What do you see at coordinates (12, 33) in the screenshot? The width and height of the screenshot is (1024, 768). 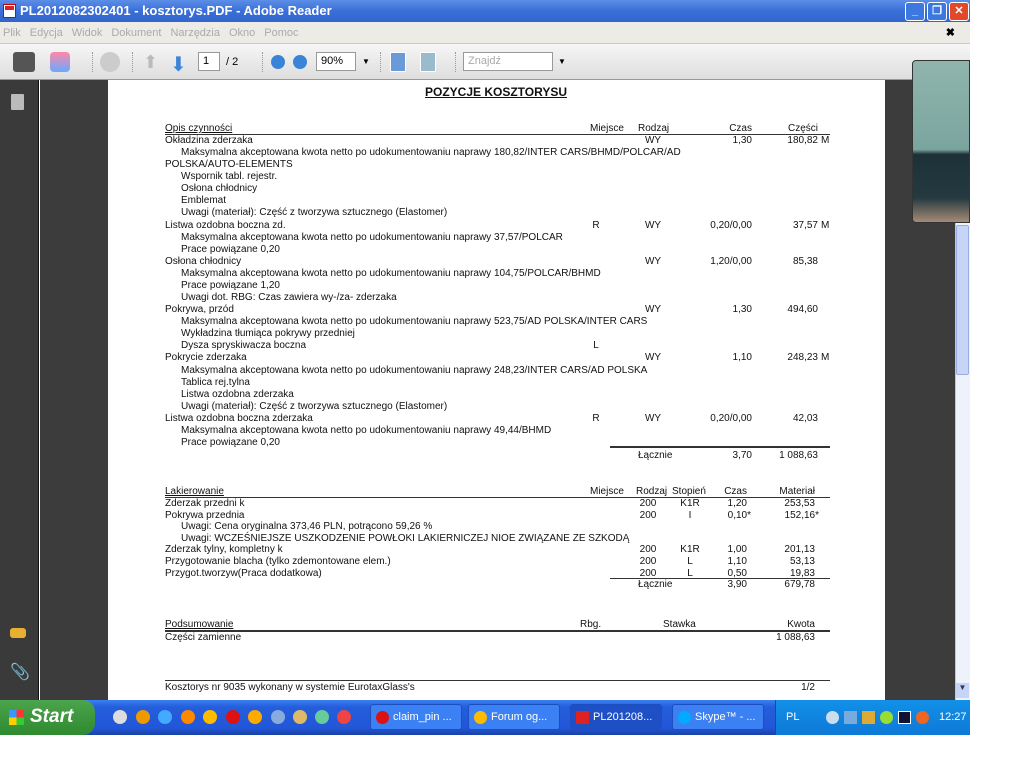 I see `menu-plik: Plik` at bounding box center [12, 33].